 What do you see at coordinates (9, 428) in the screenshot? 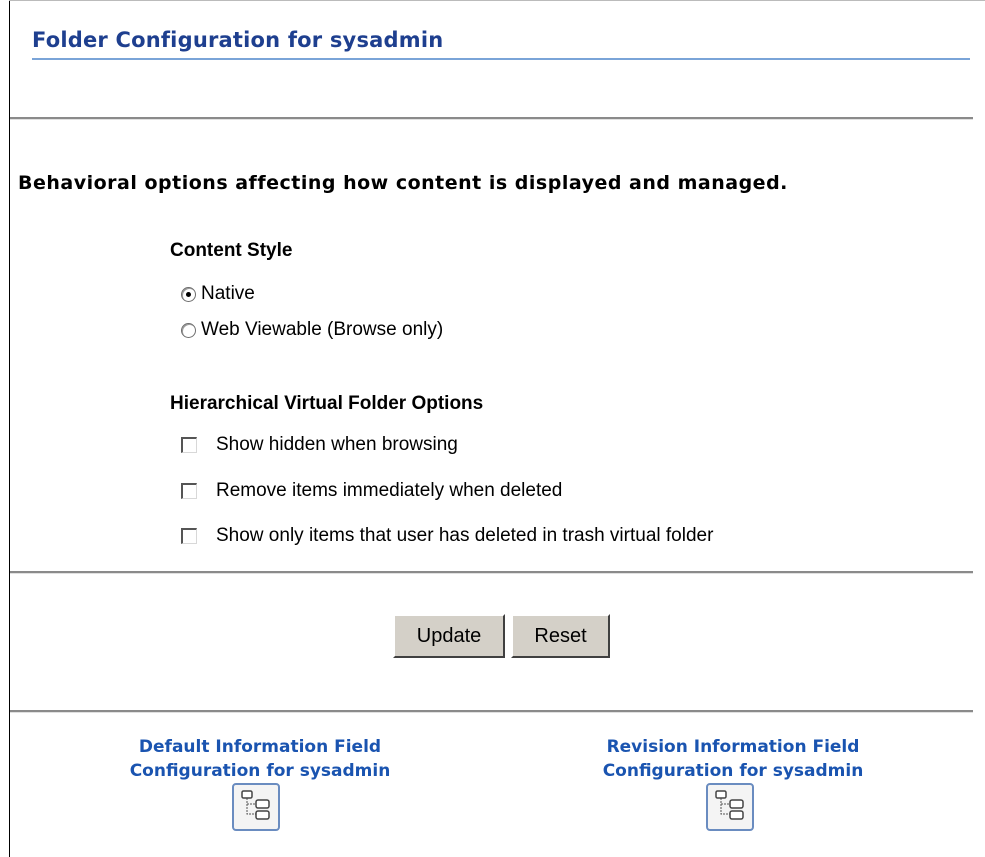
I see `frame-border-left` at bounding box center [9, 428].